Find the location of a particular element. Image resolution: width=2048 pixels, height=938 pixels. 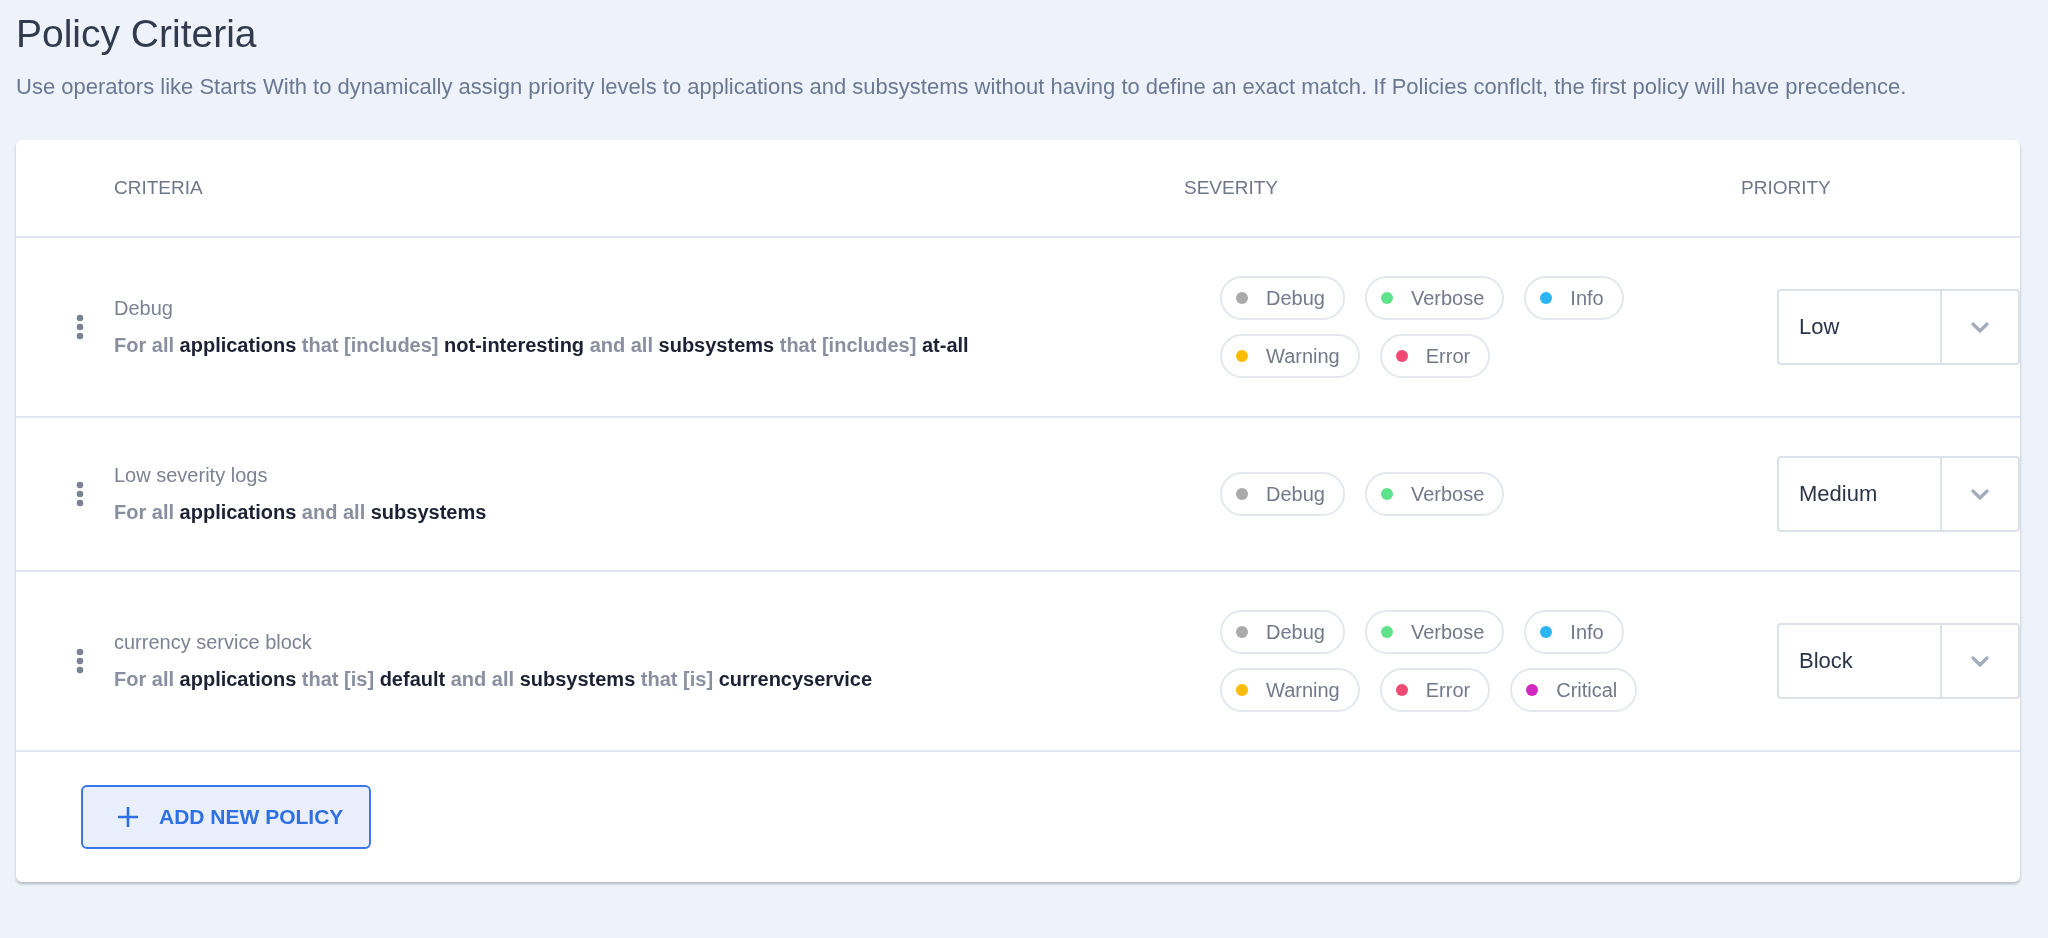

policy-criteria: For all applications that [includes] not-interesting and all subsystems that [includes] at-all is located at coordinates (542, 345).